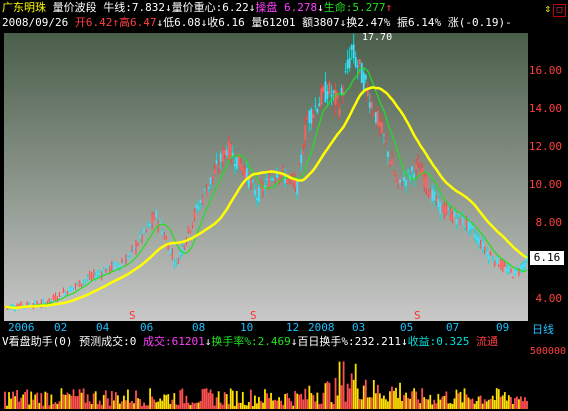  I want to click on date-axis: 2006 02 04 06 08 10 12 2008 03 05 07 09, so click(266, 328).